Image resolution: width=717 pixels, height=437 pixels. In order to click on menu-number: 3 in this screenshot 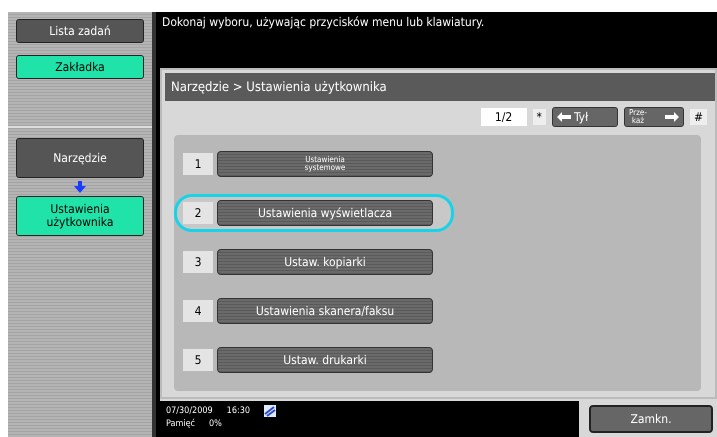, I will do `click(198, 262)`.